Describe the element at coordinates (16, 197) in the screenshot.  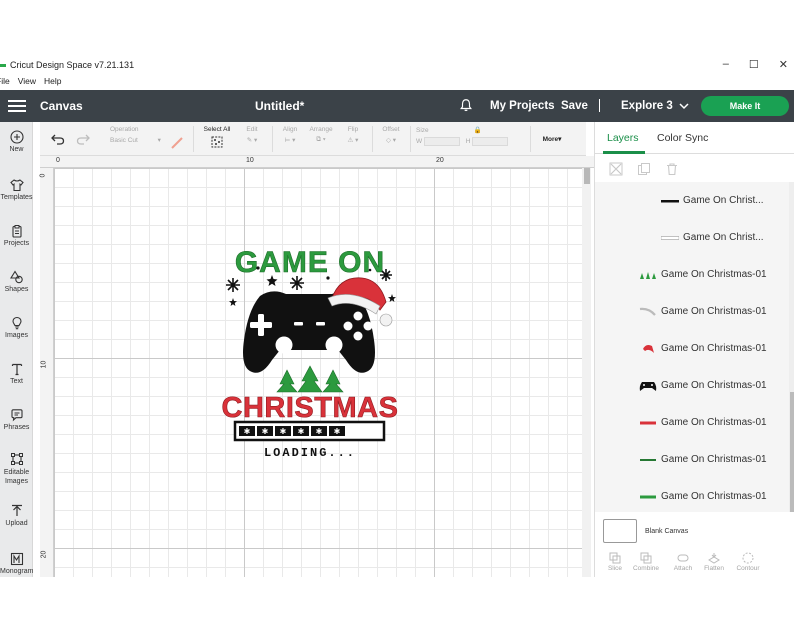
I see `tool-label: Templates` at that location.